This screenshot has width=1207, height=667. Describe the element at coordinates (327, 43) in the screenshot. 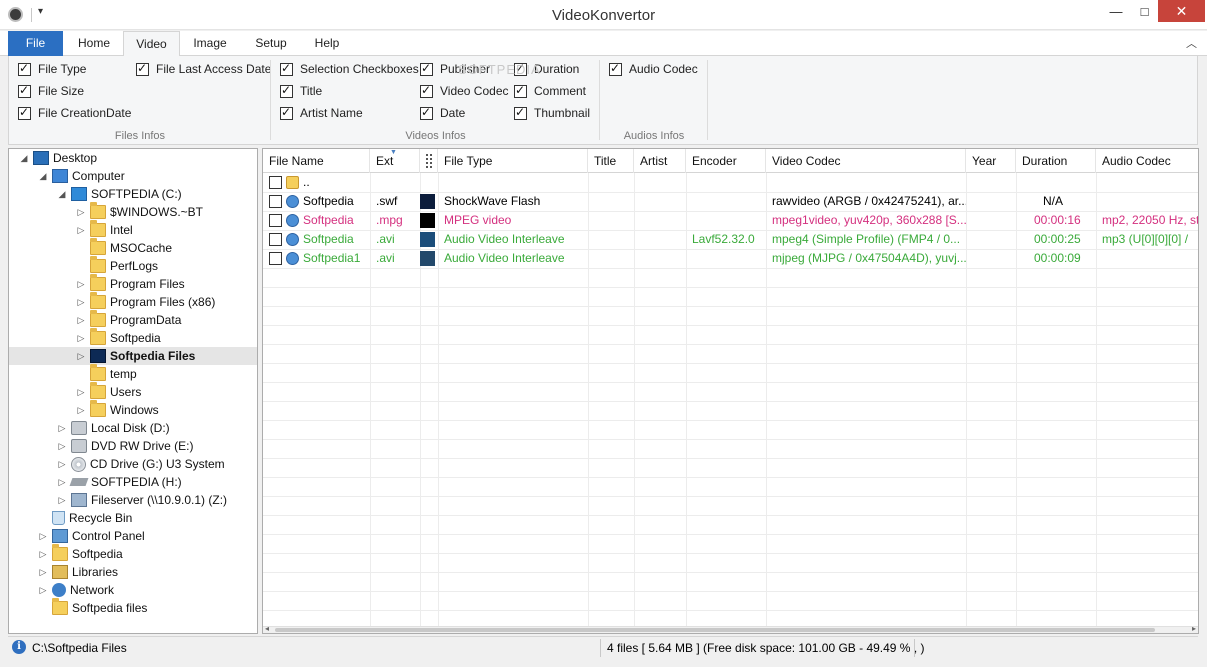

I see `tab-help: Help` at that location.